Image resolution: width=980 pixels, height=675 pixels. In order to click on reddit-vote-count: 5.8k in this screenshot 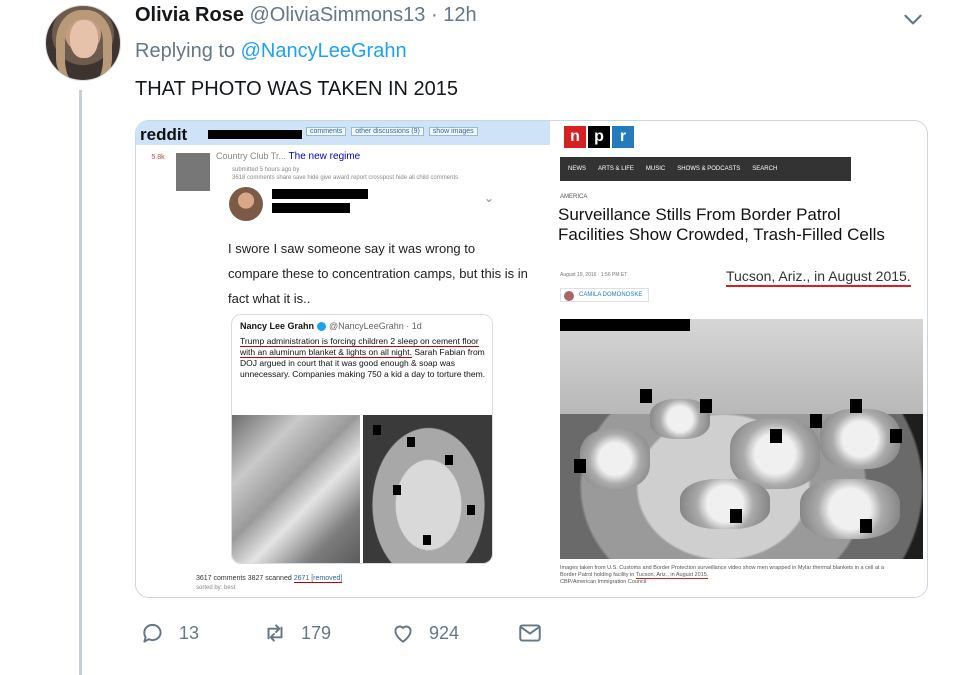, I will do `click(158, 157)`.